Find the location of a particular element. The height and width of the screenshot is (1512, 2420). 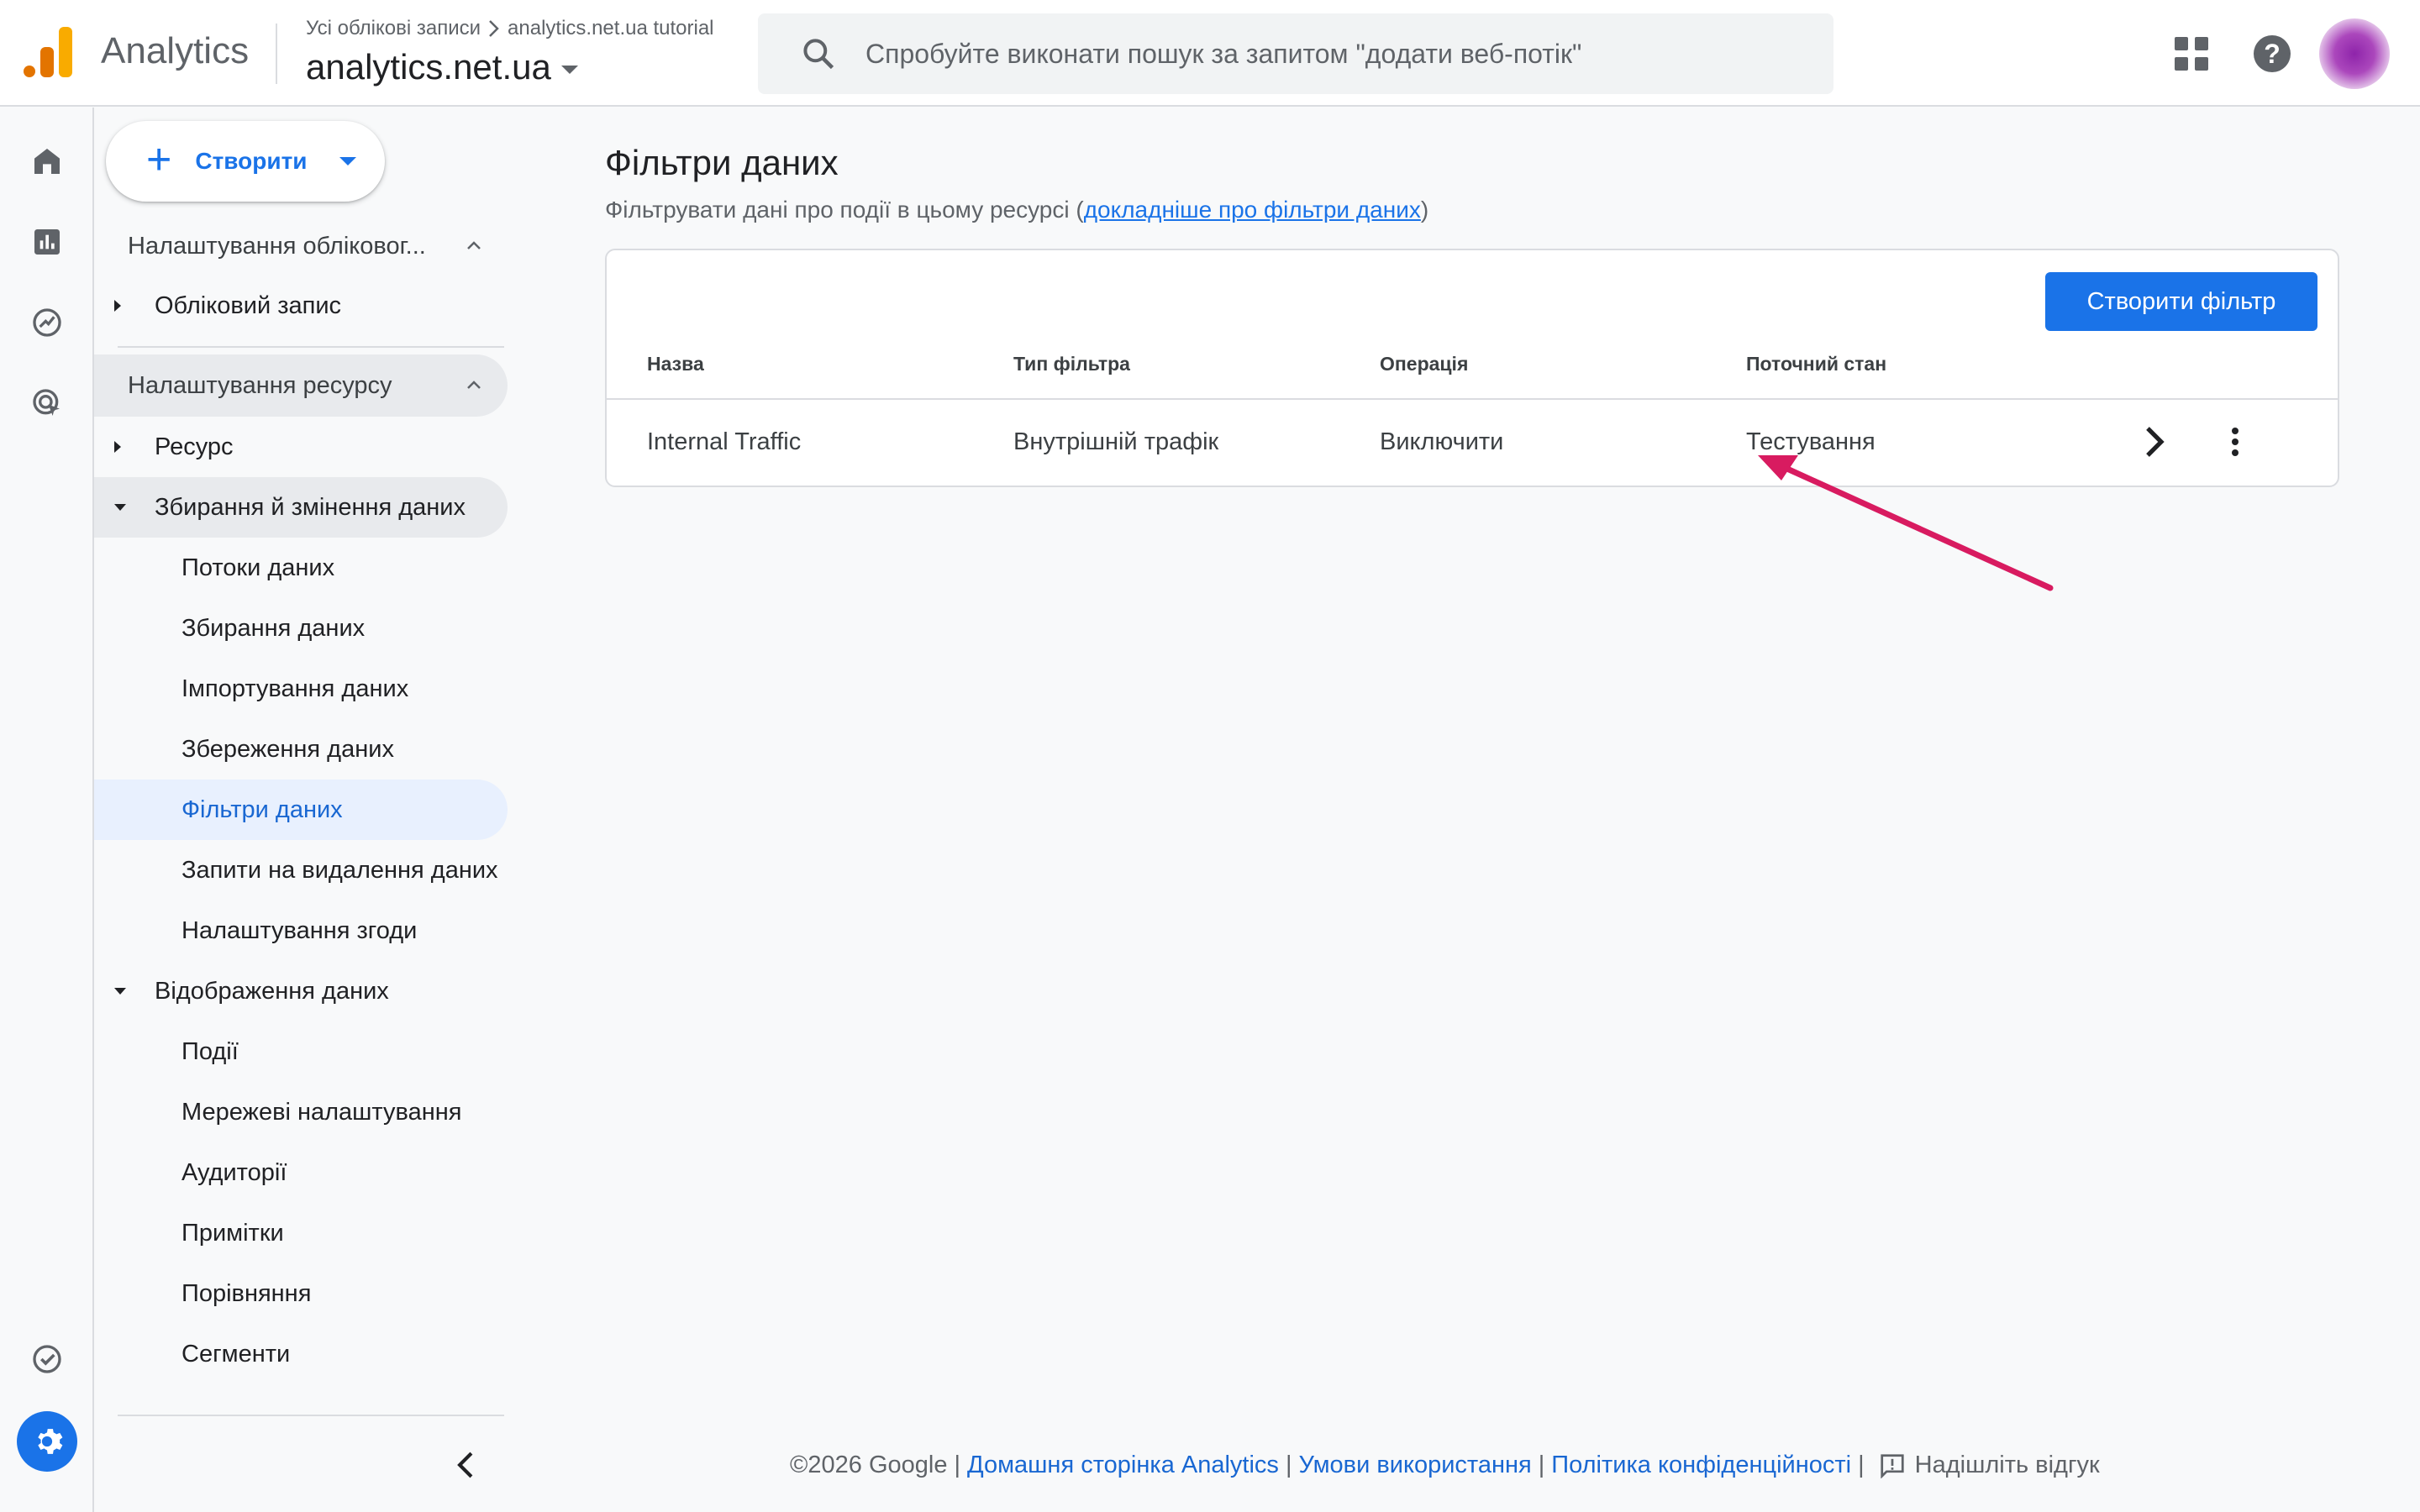

settings-icon is located at coordinates (47, 1441).